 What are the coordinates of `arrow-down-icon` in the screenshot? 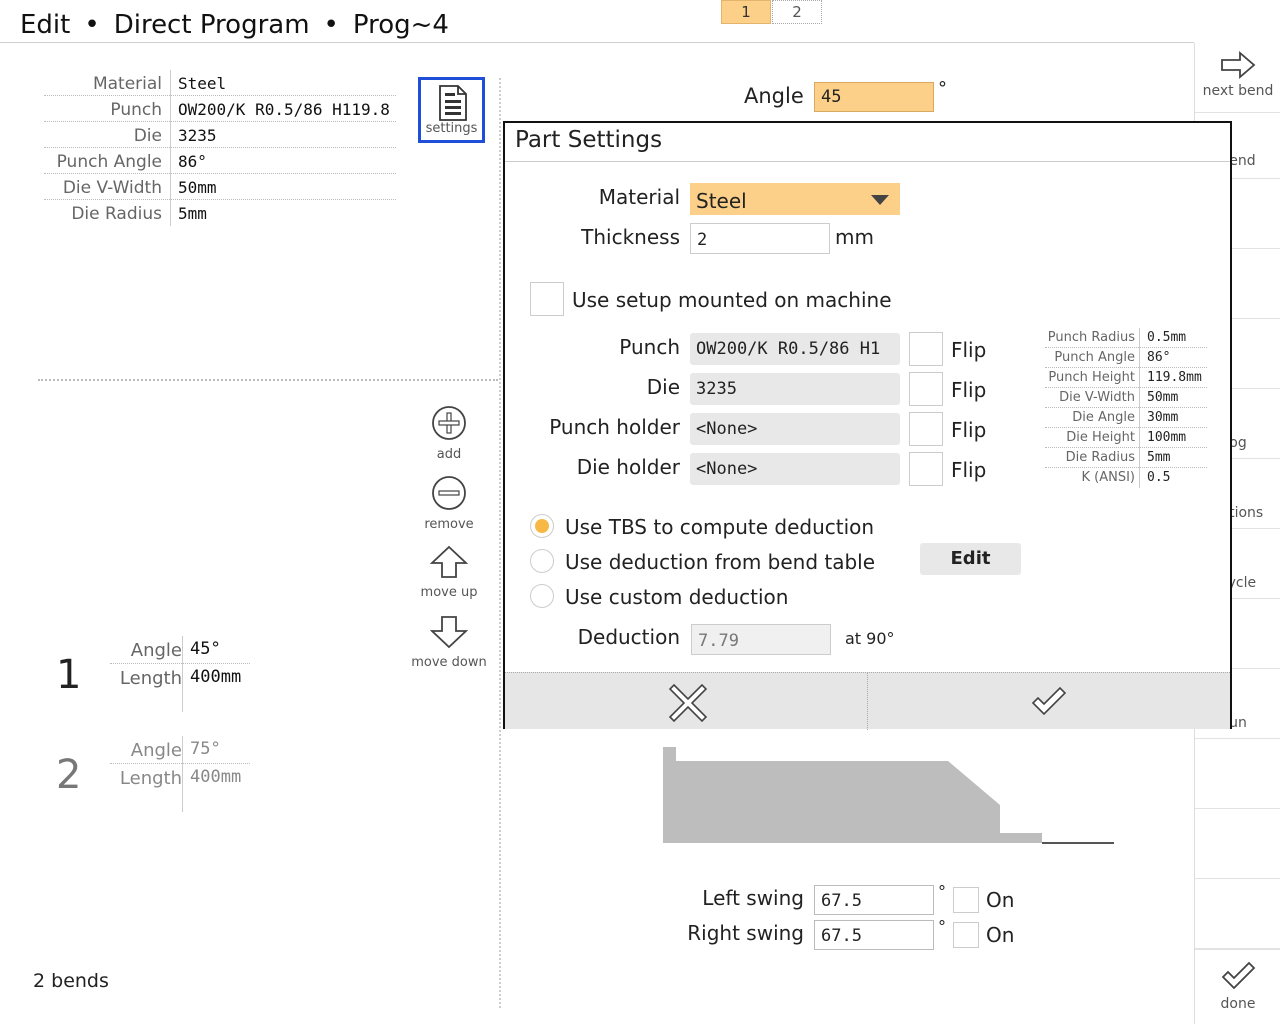 It's located at (449, 632).